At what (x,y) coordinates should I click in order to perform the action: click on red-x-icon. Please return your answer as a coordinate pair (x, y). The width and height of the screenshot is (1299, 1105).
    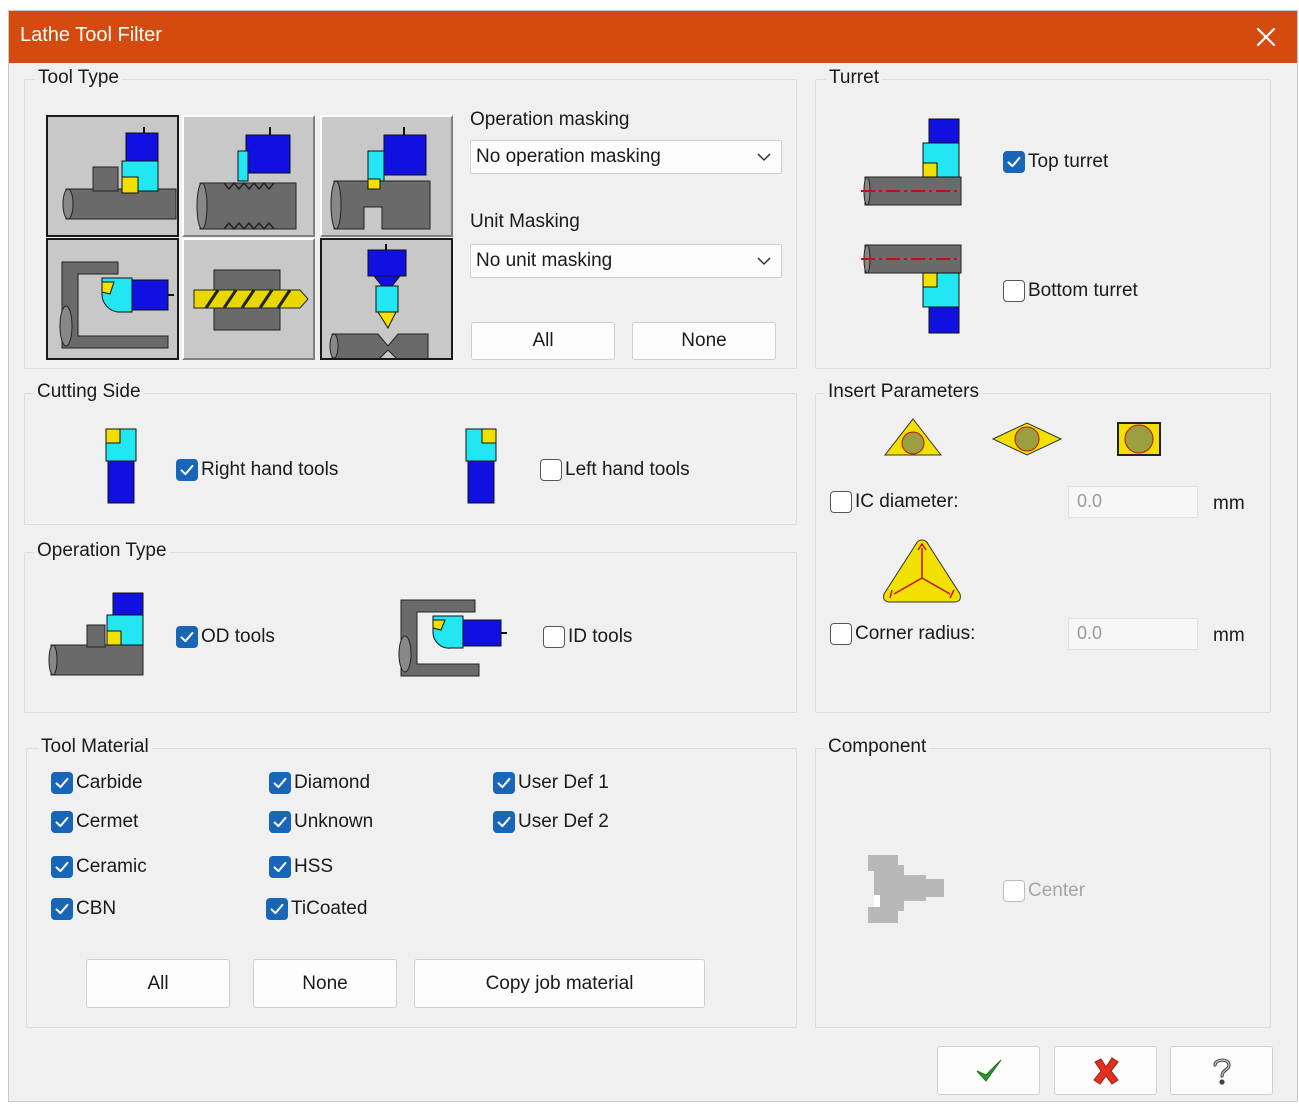
    Looking at the image, I should click on (1105, 1070).